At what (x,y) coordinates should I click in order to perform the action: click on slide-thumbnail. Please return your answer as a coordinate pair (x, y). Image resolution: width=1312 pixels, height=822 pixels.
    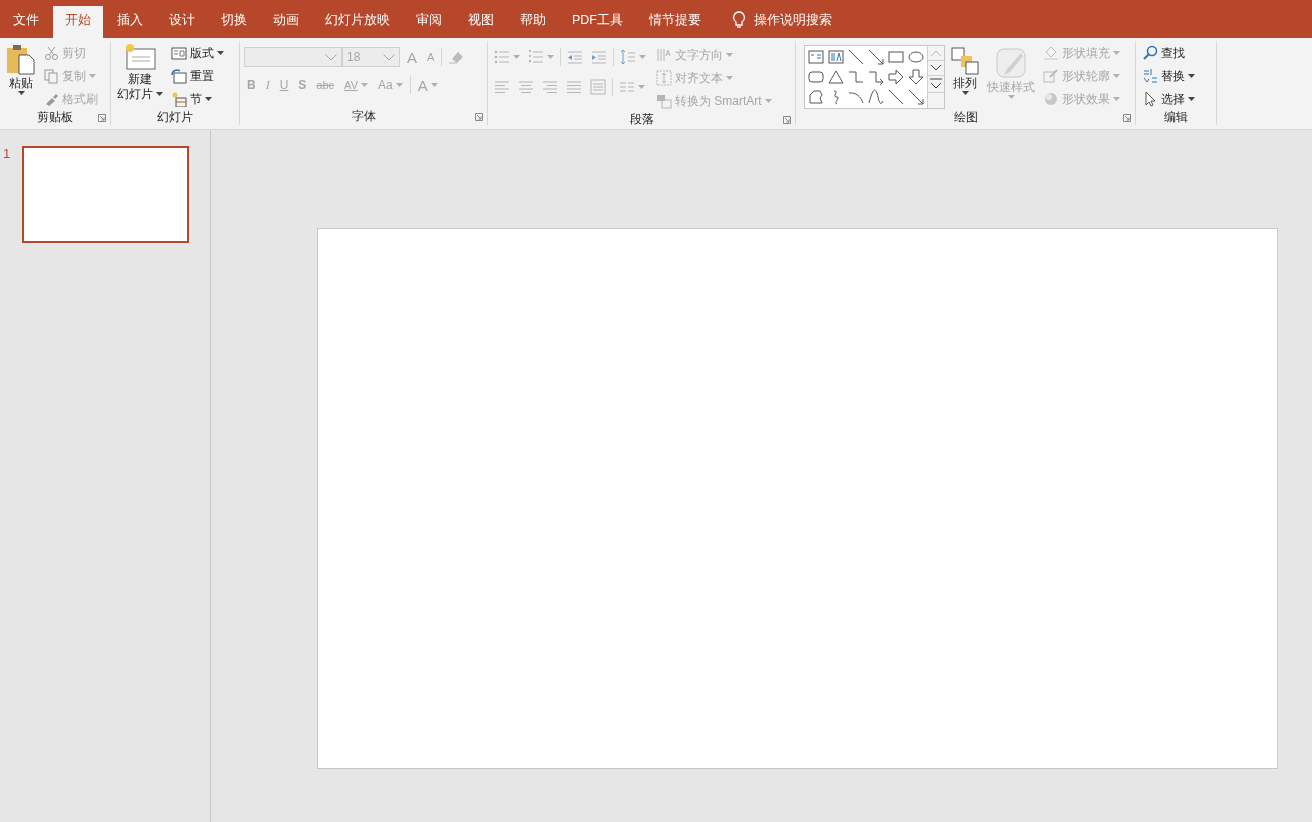
    Looking at the image, I should click on (106, 194).